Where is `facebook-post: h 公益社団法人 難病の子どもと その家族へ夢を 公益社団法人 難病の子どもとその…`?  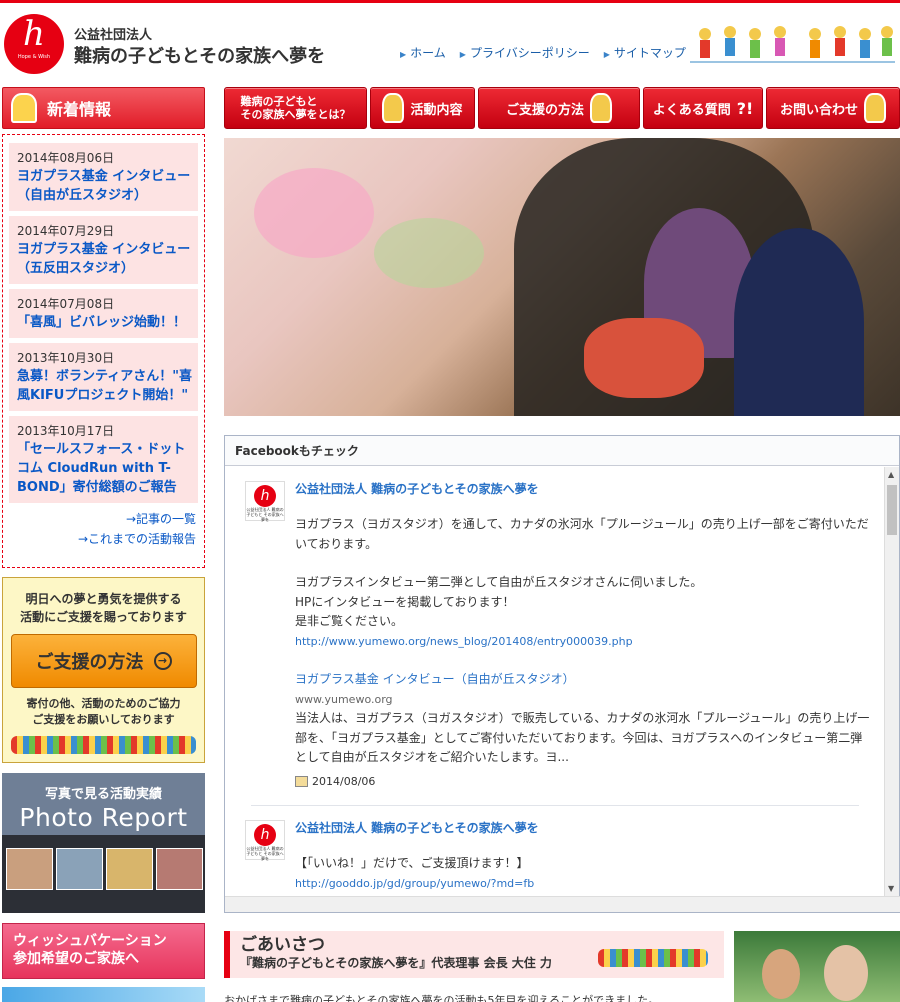 facebook-post: h 公益社団法人 難病の子どもと その家族へ夢を 公益社団法人 難病の子どもとその… is located at coordinates (557, 856).